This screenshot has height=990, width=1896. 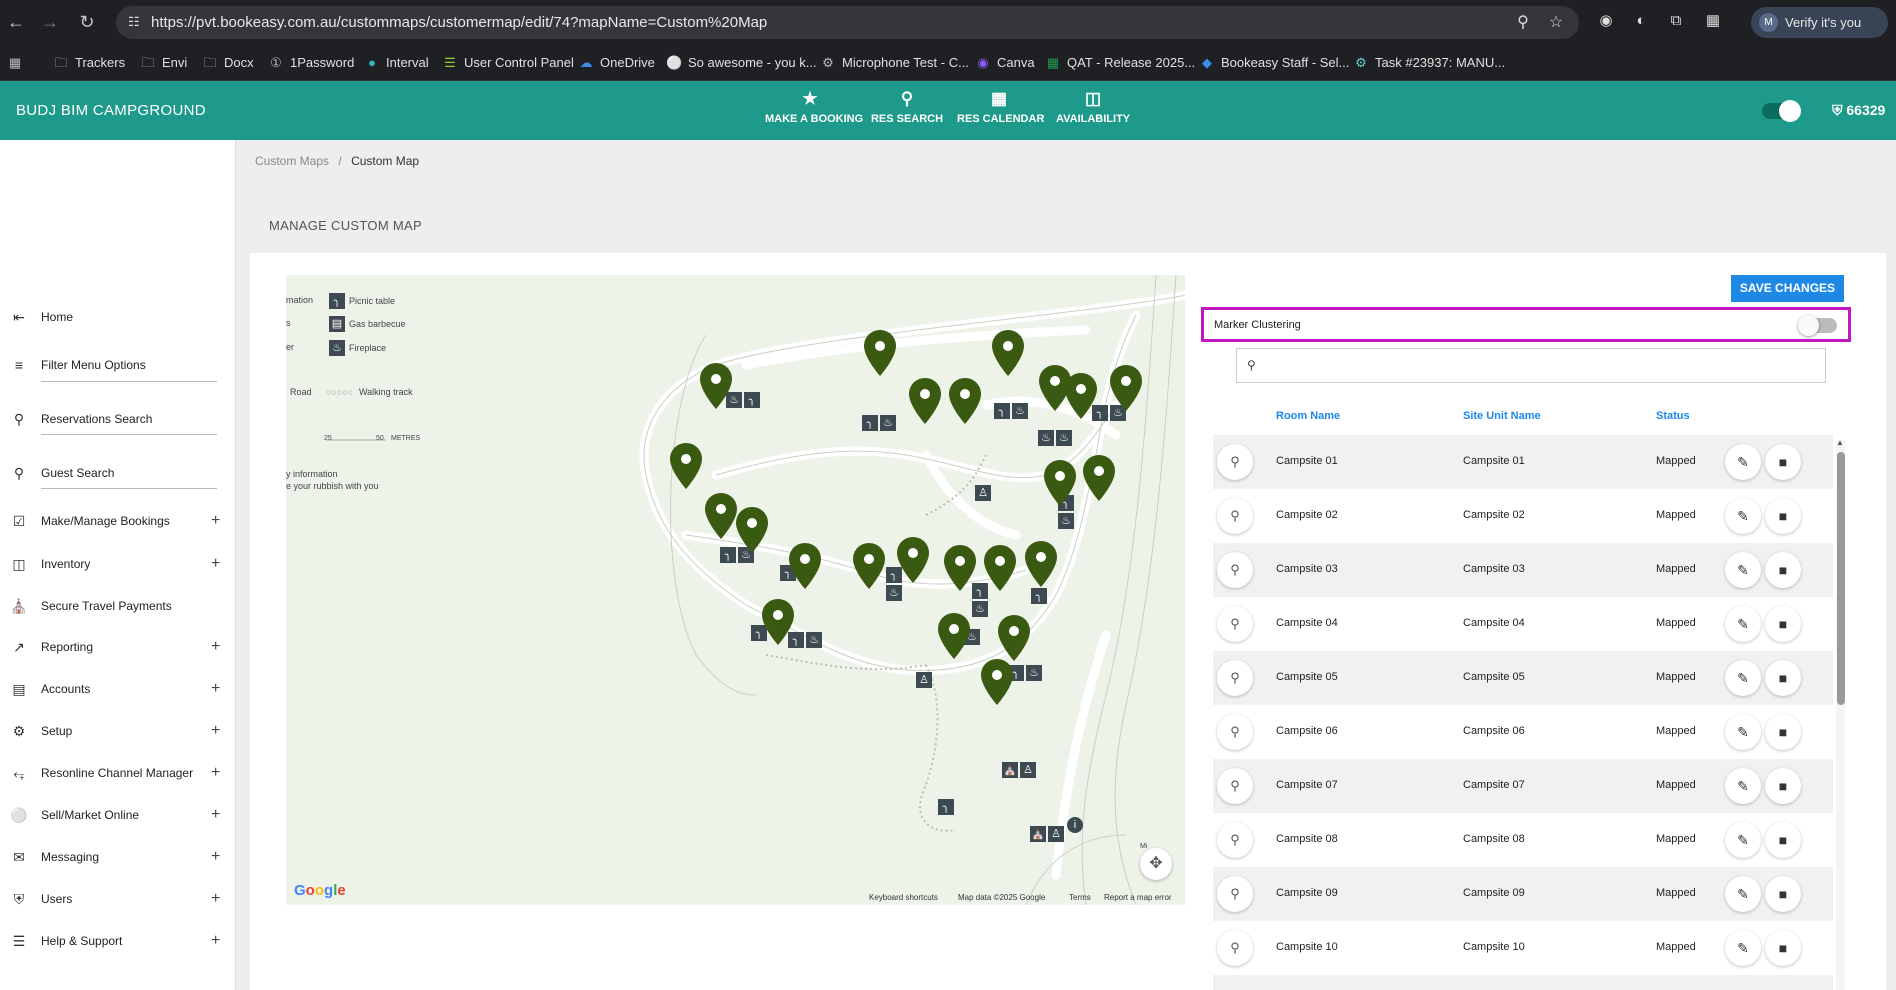 What do you see at coordinates (118, 521) in the screenshot?
I see `sidebar-item-make-manage-bookings: ☑ Make/Manage Bookings +` at bounding box center [118, 521].